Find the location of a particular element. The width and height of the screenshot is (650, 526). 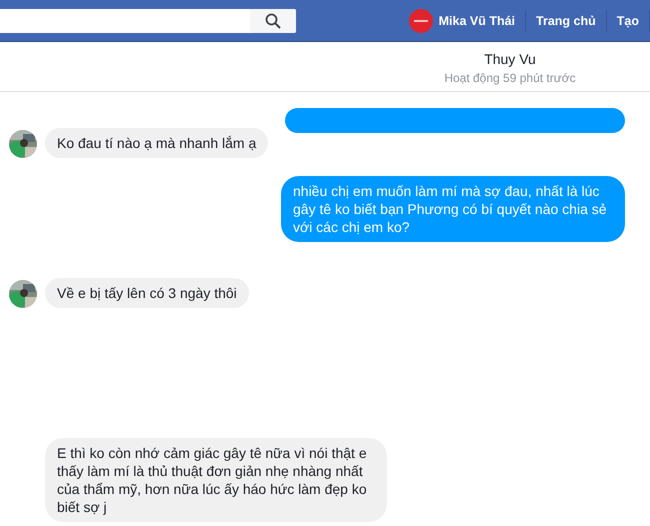

logo-icon is located at coordinates (420, 20).